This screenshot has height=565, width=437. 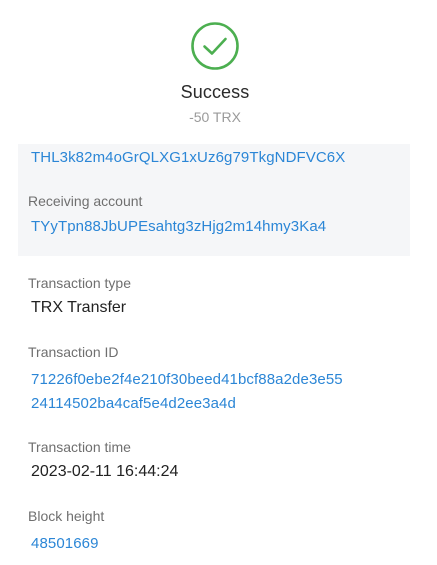 I want to click on block-height-label: Block height, so click(x=66, y=516).